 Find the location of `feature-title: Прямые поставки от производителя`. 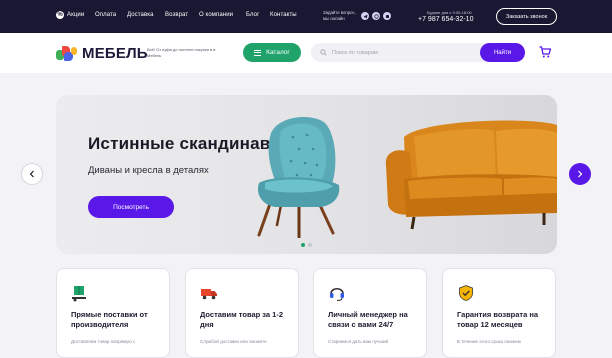

feature-title: Прямые поставки от производителя is located at coordinates (109, 319).